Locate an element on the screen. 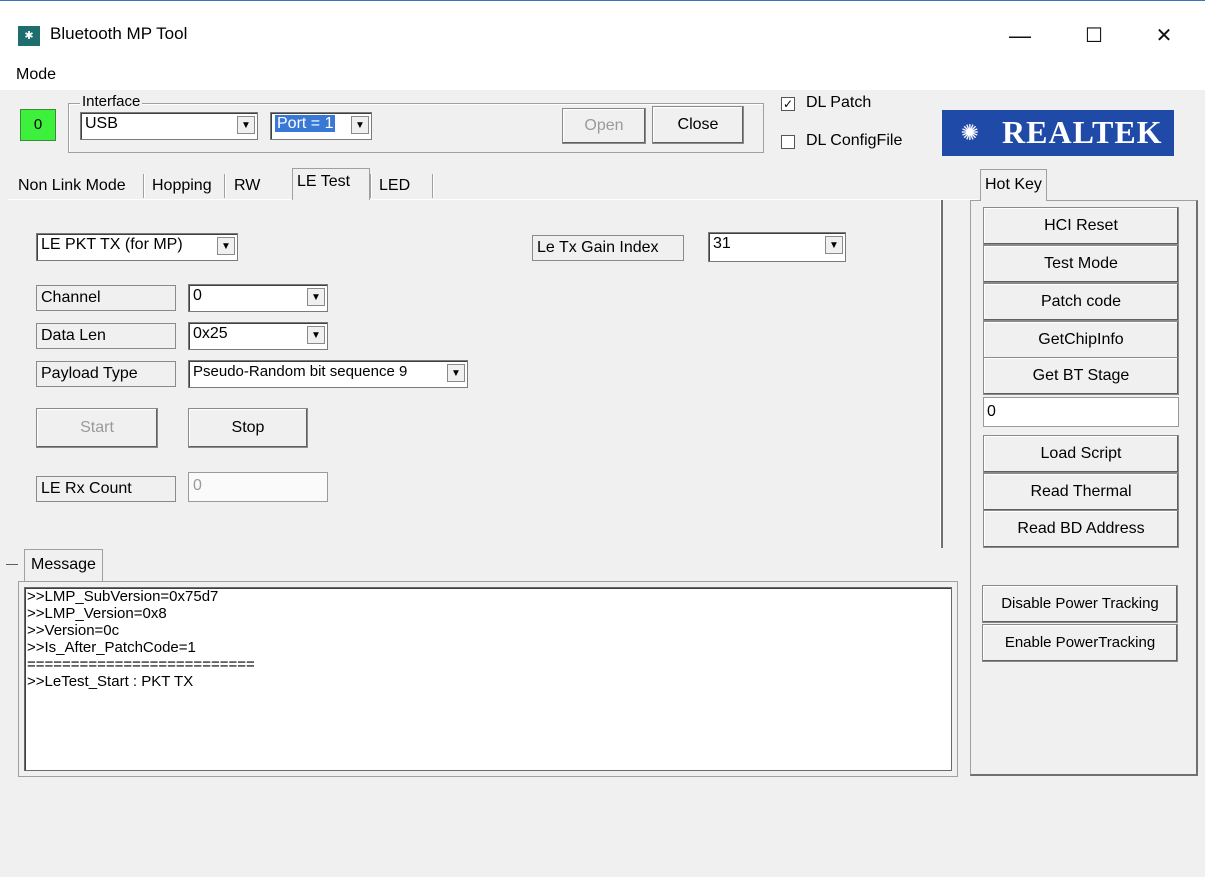 The width and height of the screenshot is (1205, 877). log-line: >>LMP_Version=0x8 is located at coordinates (97, 613).